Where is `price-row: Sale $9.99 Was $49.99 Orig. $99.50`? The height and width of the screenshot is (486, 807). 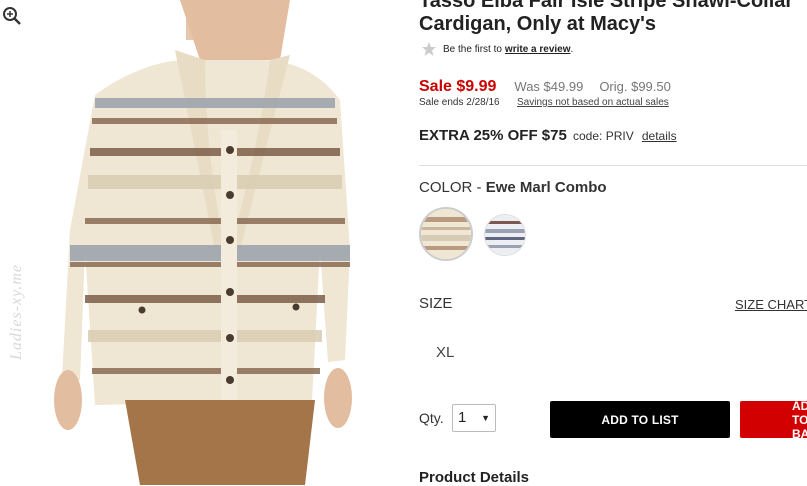
price-row: Sale $9.99 Was $49.99 Orig. $99.50 is located at coordinates (545, 87).